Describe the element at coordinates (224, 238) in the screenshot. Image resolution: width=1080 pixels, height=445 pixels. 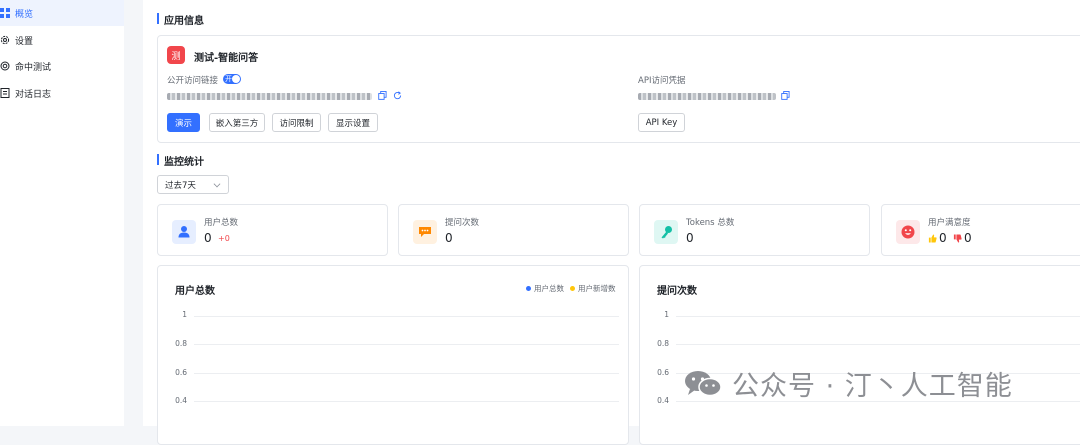
I see `stat-delta: +0` at that location.